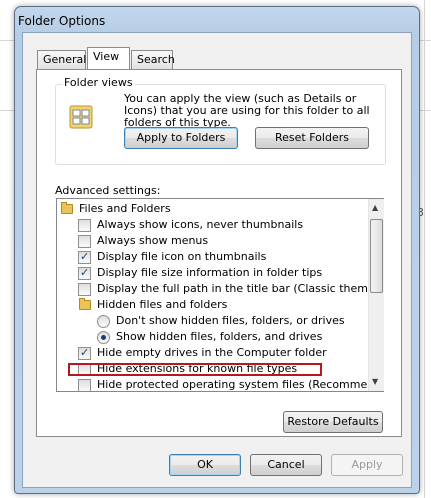 The height and width of the screenshot is (498, 431). I want to click on radio-button, so click(103, 321).